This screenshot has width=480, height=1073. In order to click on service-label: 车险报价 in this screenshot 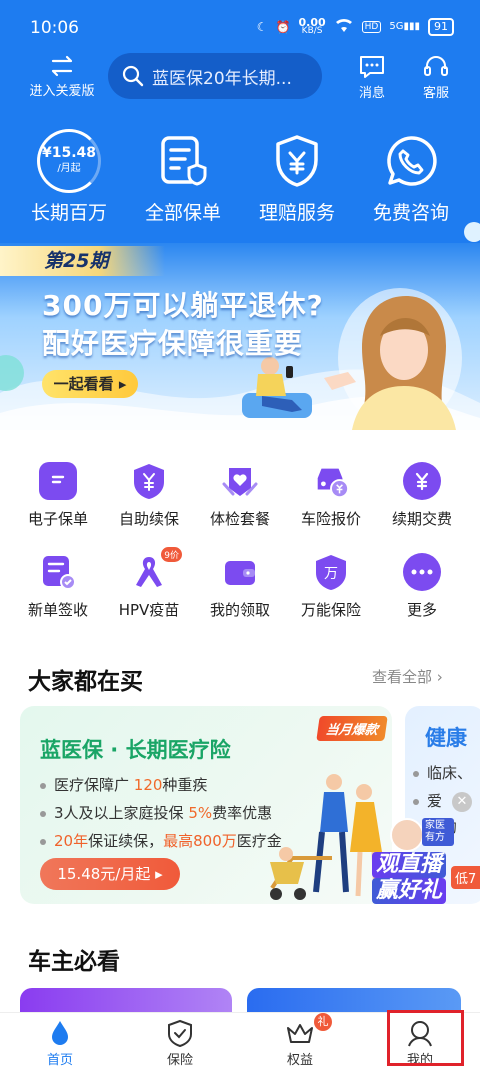, I will do `click(330, 519)`.